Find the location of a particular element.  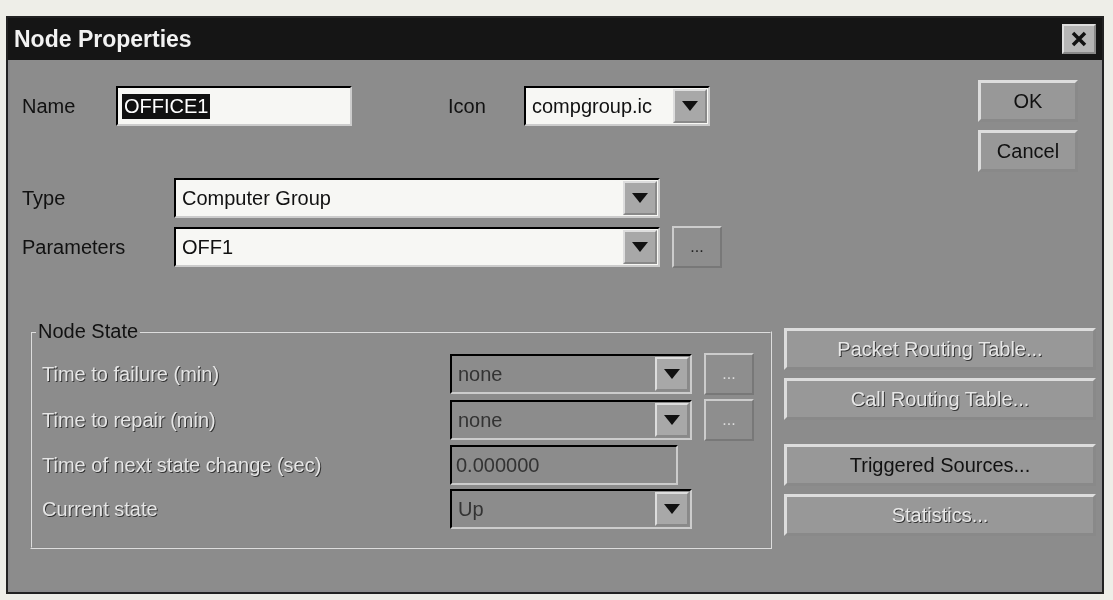

dialog-button: OK is located at coordinates (1028, 101).